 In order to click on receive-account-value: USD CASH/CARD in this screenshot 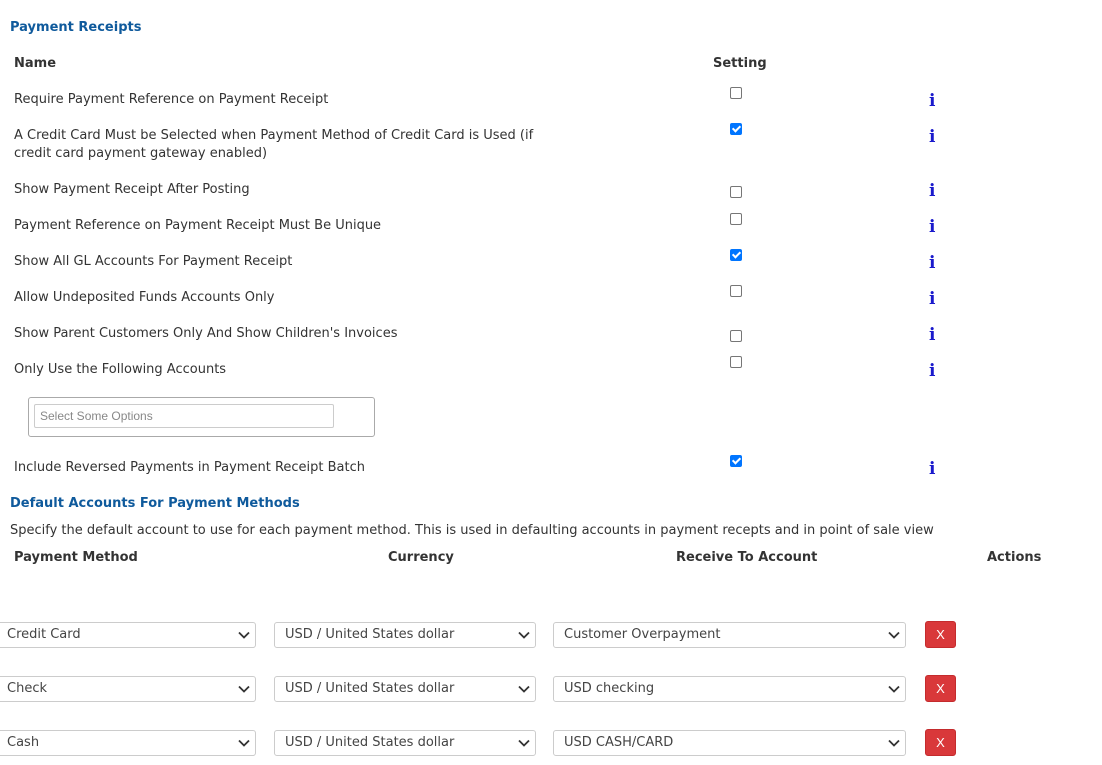, I will do `click(619, 742)`.